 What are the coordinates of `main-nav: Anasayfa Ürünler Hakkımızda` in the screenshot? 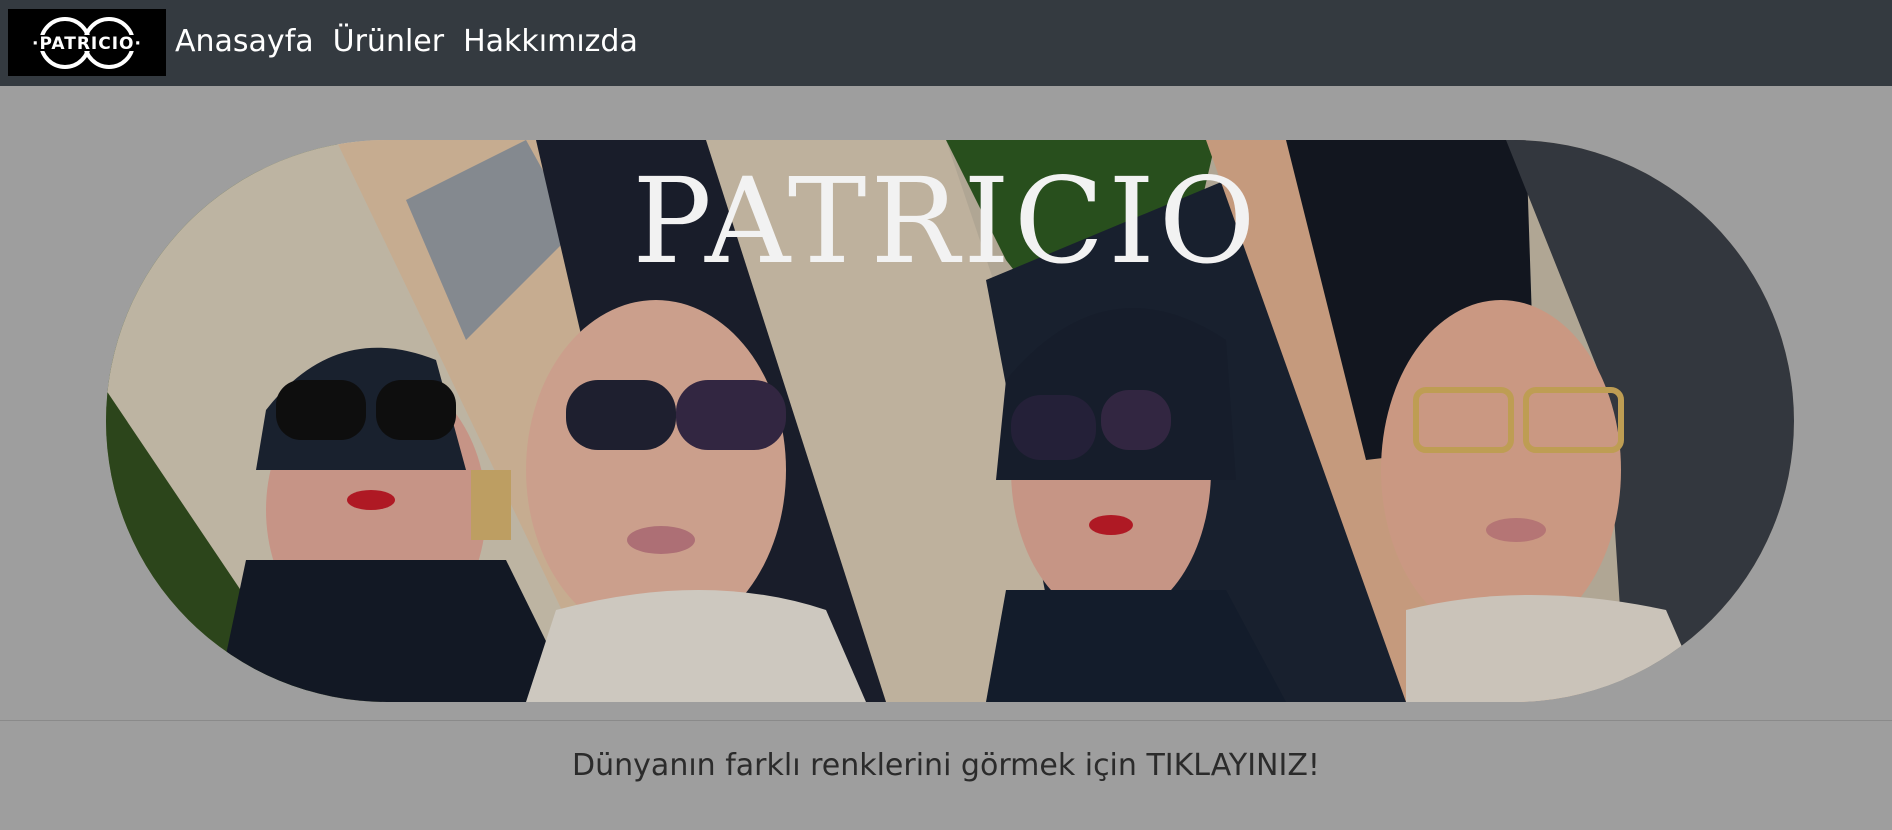 It's located at (406, 42).